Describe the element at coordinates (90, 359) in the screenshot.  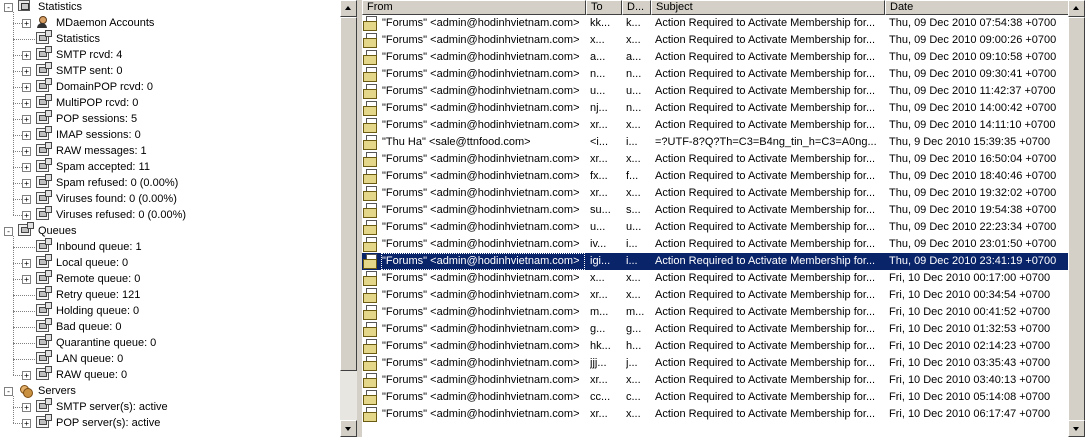
I see `tree-node-label: LAN queue: 0` at that location.